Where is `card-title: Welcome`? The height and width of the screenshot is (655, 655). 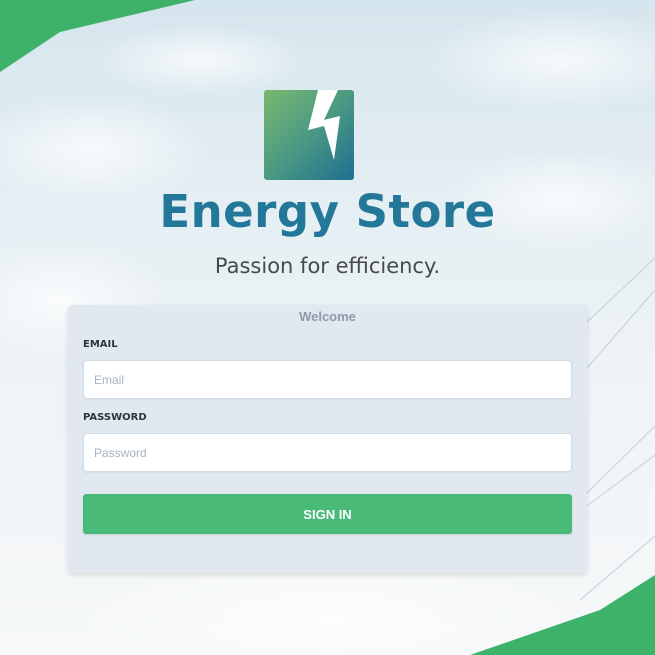
card-title: Welcome is located at coordinates (327, 316).